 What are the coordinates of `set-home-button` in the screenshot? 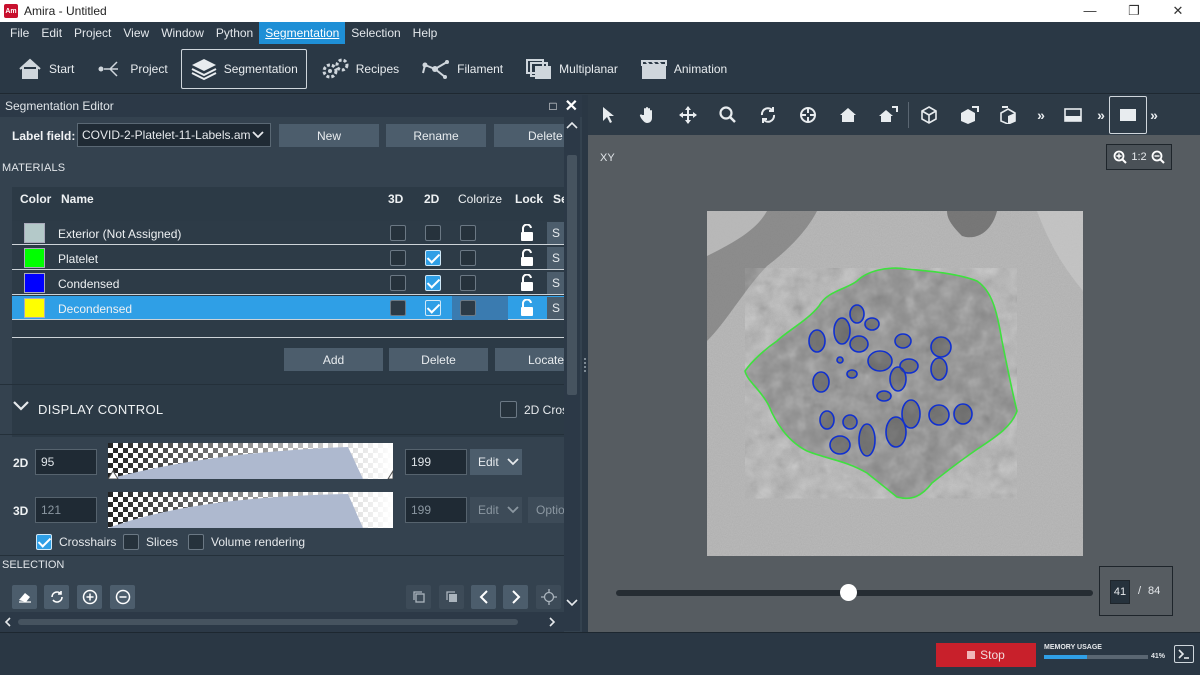 It's located at (888, 115).